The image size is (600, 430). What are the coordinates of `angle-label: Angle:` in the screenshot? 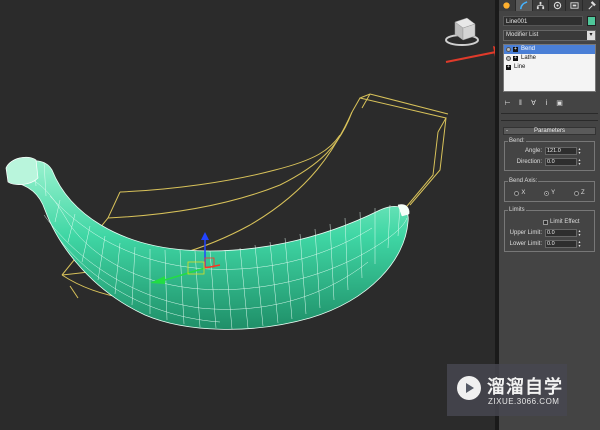 It's located at (533, 151).